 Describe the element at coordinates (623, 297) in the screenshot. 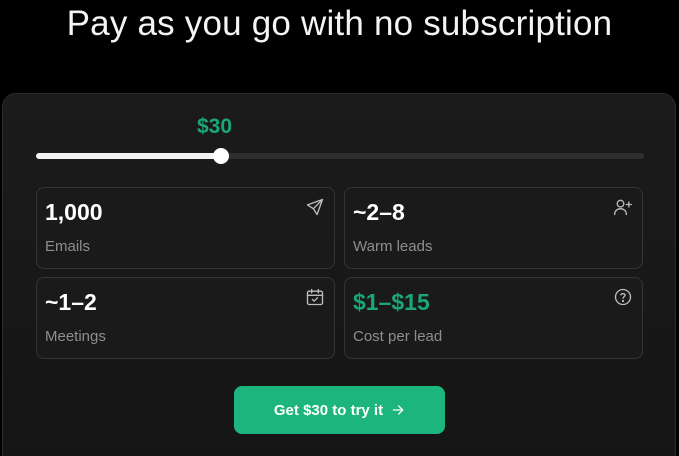

I see `help-circle-icon` at that location.